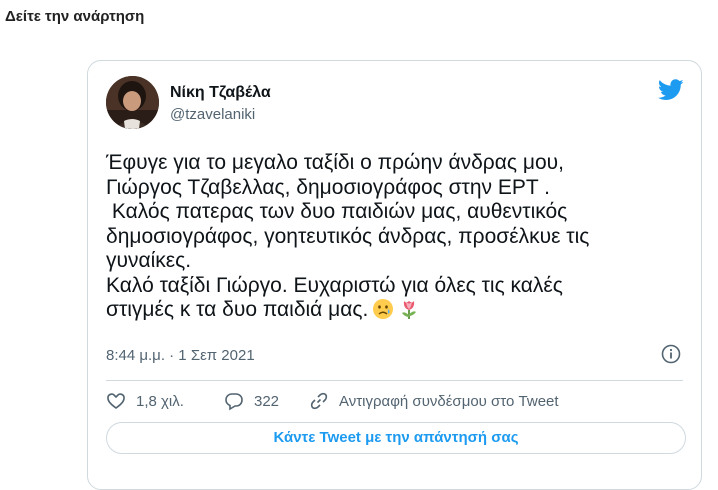 The height and width of the screenshot is (490, 718). Describe the element at coordinates (671, 354) in the screenshot. I see `info-icon` at that location.